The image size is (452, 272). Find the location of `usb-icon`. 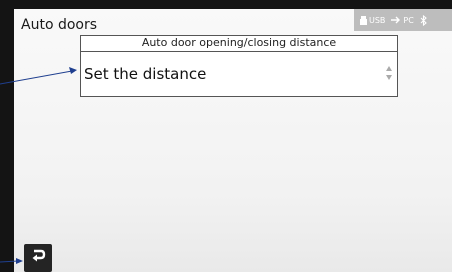

usb-icon is located at coordinates (363, 20).